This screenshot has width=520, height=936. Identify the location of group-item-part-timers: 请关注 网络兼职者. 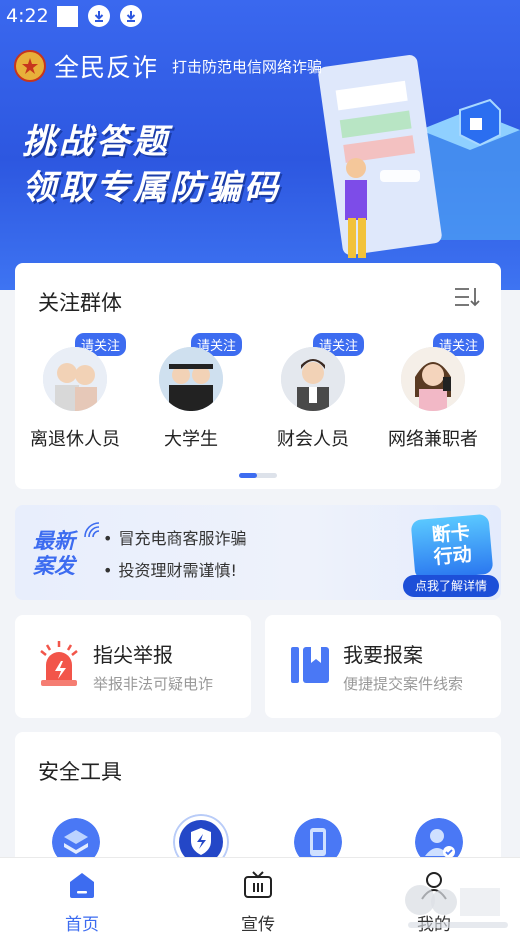
(433, 392).